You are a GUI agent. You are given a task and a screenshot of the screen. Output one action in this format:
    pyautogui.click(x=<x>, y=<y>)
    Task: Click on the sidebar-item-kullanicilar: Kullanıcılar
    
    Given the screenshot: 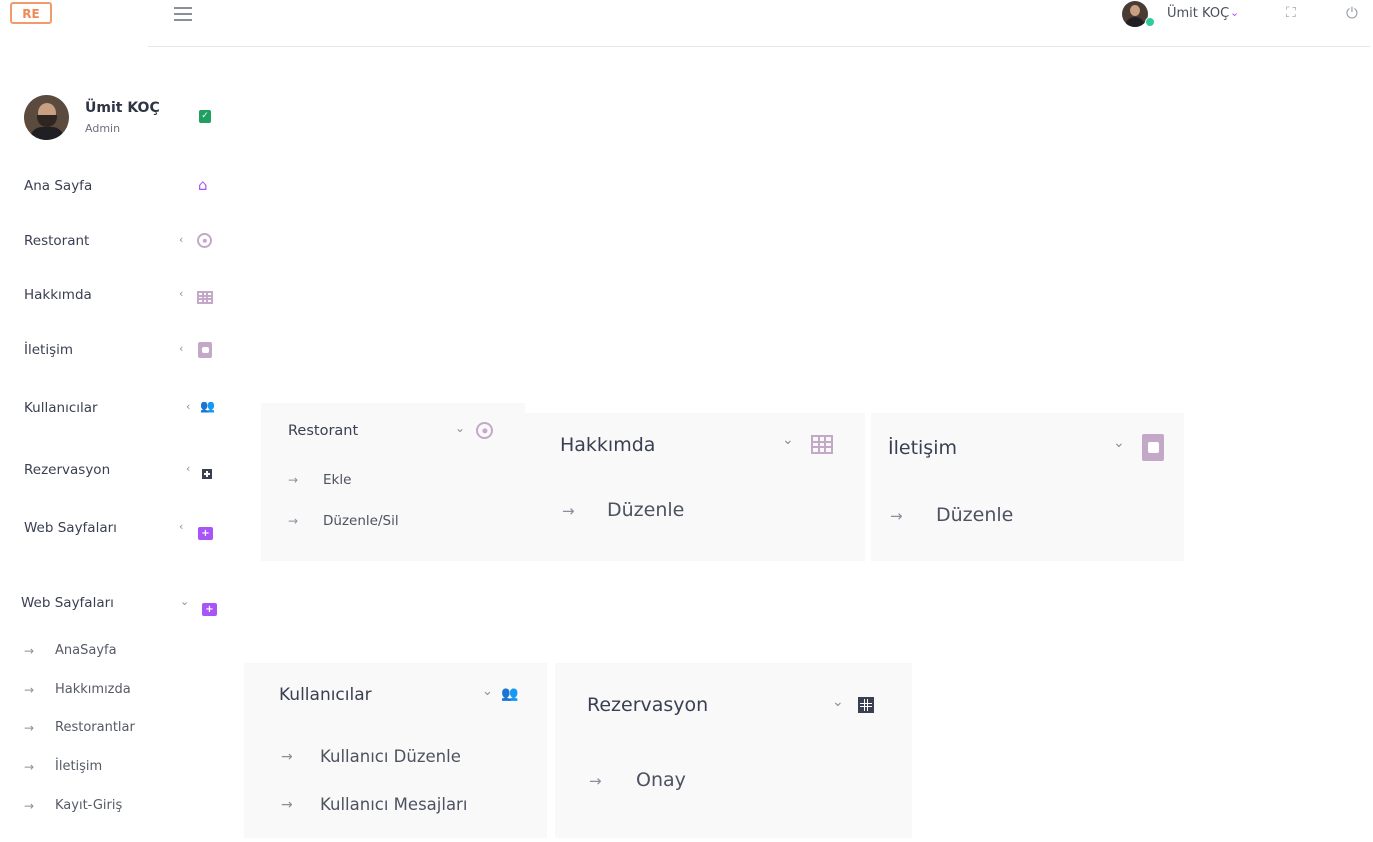 What is the action you would take?
    pyautogui.click(x=61, y=408)
    